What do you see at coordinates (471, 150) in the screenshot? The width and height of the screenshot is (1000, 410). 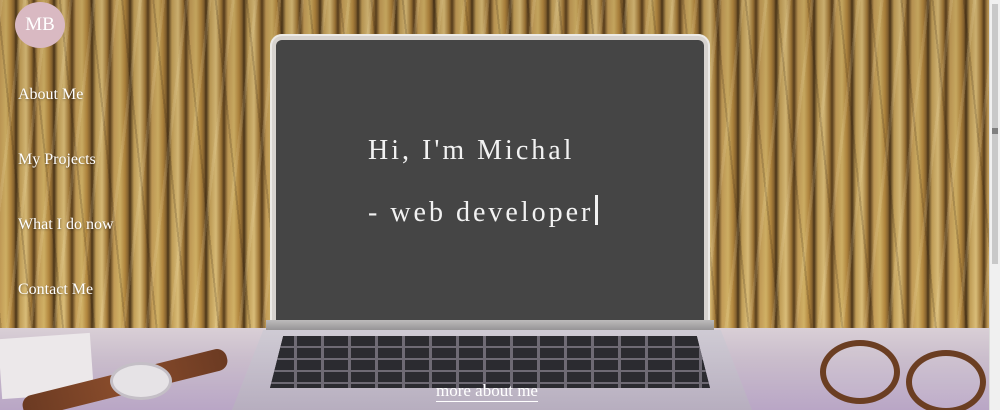 I see `hero-greeting: Hi, I'm Michal` at bounding box center [471, 150].